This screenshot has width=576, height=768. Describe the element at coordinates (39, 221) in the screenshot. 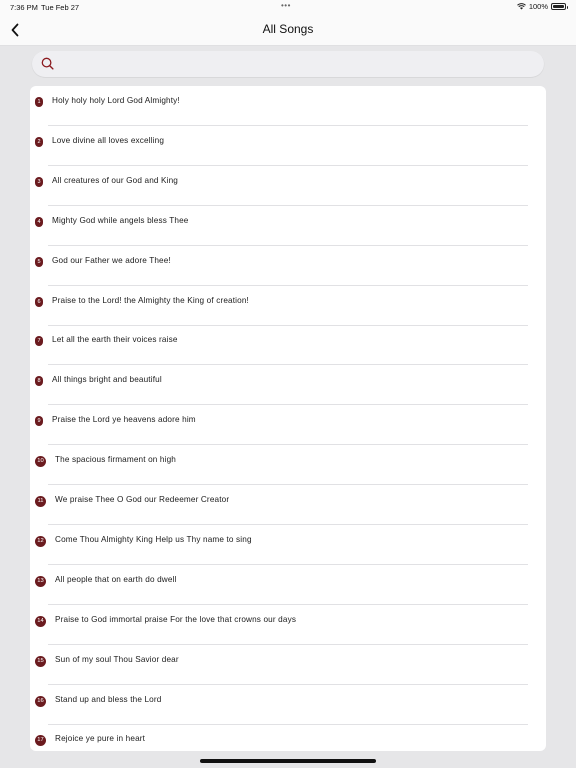

I see `song-number-badge: 4` at that location.